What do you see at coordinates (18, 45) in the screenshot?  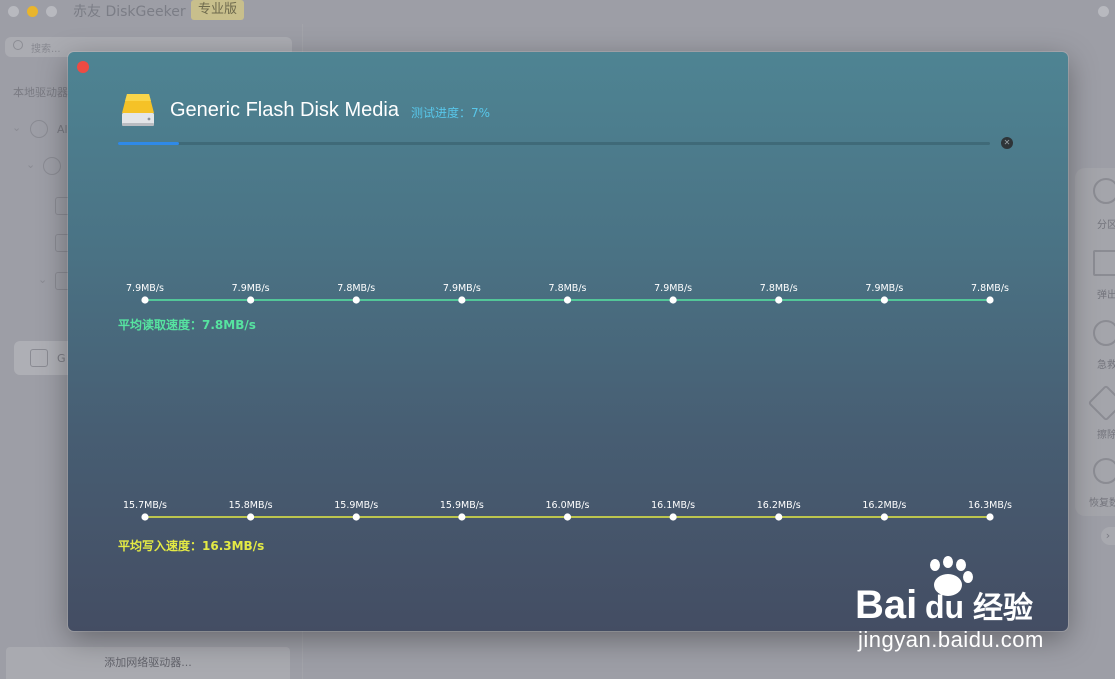 I see `search-icon` at bounding box center [18, 45].